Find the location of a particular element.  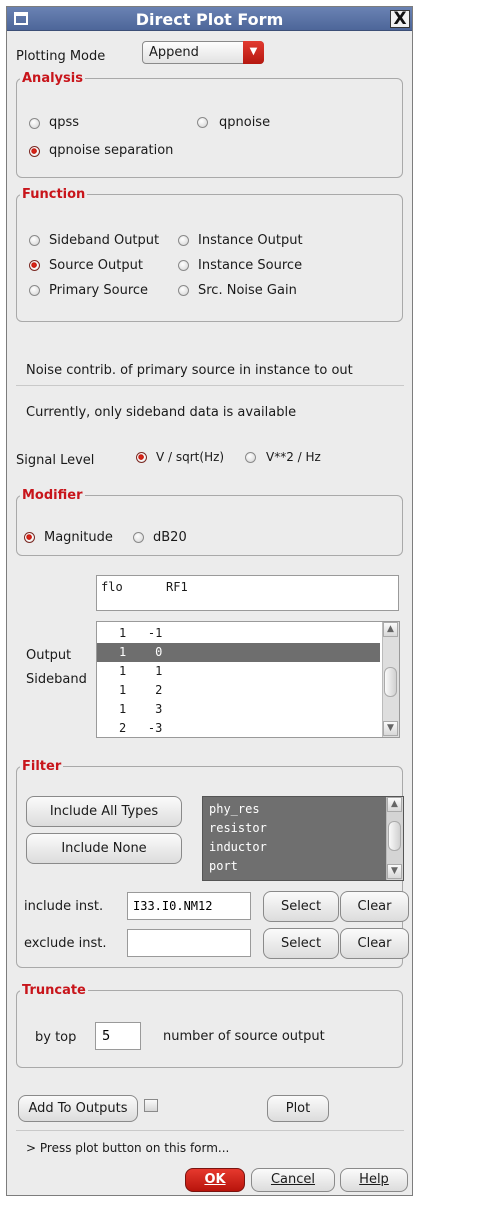

function-instance-output-radio is located at coordinates (183, 240).